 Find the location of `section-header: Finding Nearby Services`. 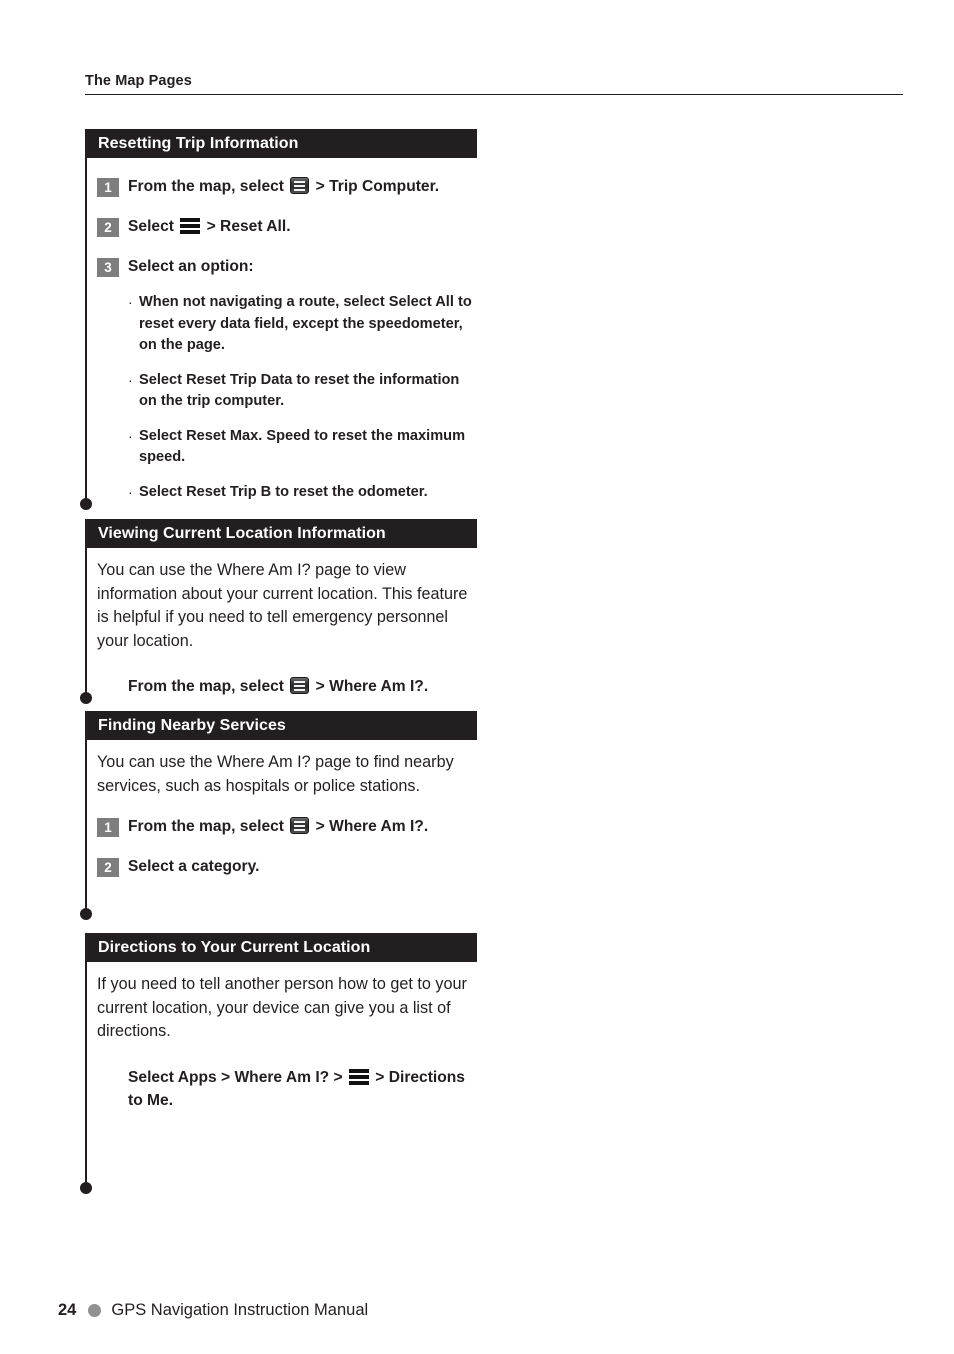

section-header: Finding Nearby Services is located at coordinates (281, 725).